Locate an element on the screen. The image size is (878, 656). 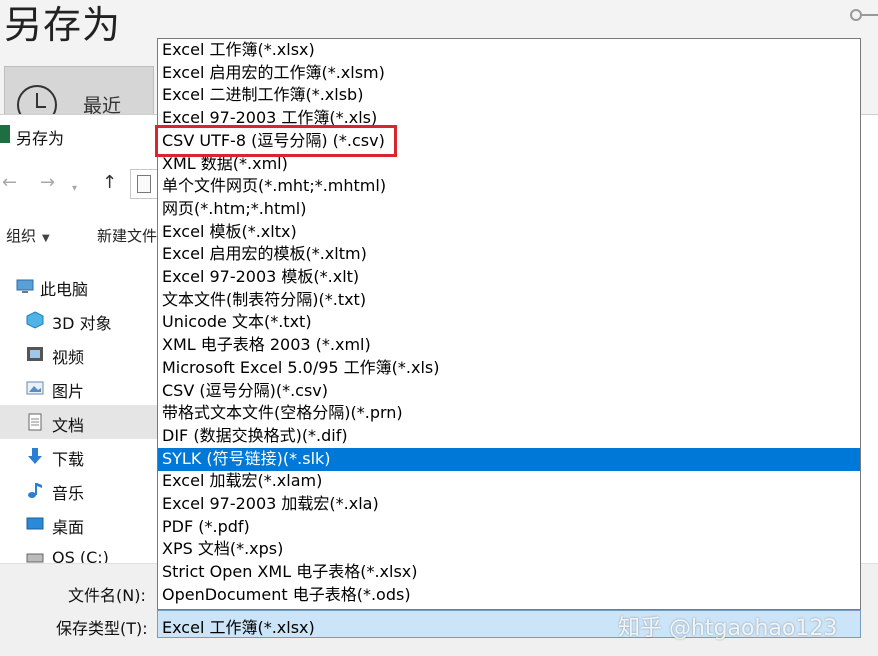
organize-label: 组织 is located at coordinates (21, 236).